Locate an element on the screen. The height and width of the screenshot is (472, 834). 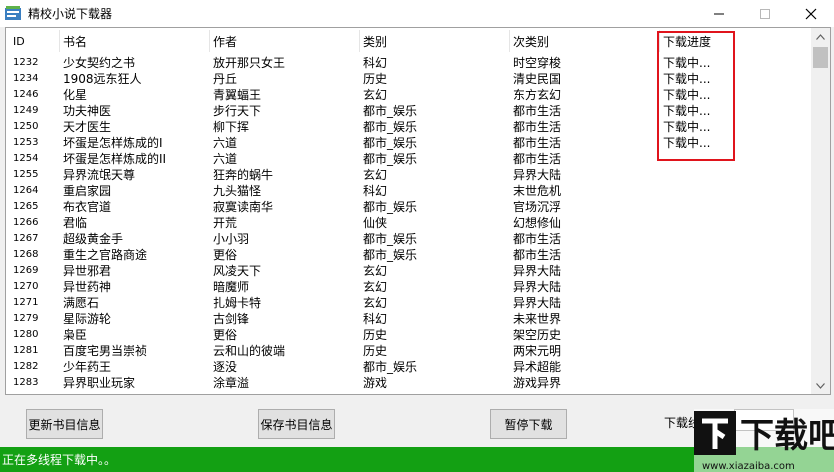
cell-author: 步行天下 is located at coordinates (237, 111).